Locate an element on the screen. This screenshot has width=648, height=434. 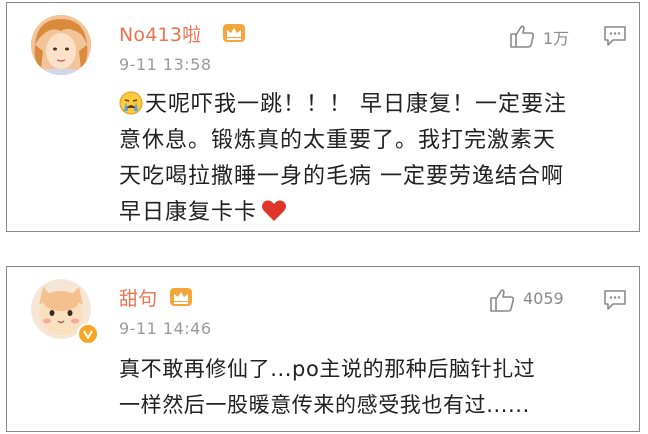
red-heart-icon is located at coordinates (274, 211).